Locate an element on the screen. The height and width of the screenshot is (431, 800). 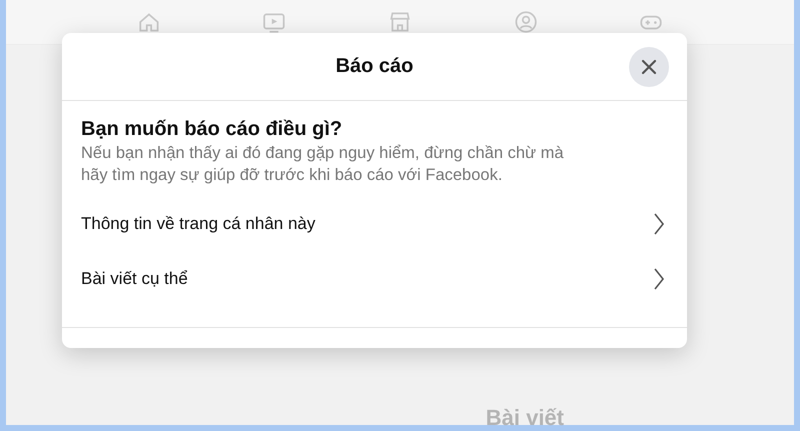
question-heading: Bạn muốn báo cáo điều gì? is located at coordinates (212, 129).